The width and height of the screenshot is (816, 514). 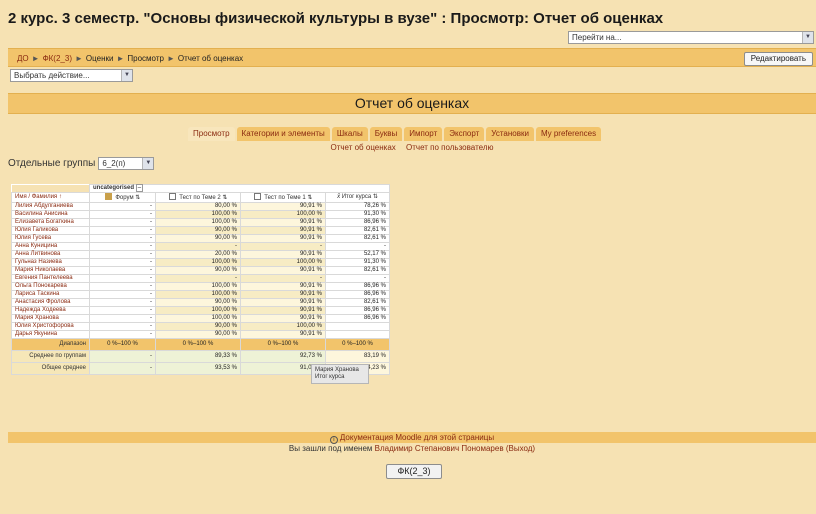 What do you see at coordinates (439, 448) in the screenshot?
I see `user-profile-link: Владимир Степанович Пономарев` at bounding box center [439, 448].